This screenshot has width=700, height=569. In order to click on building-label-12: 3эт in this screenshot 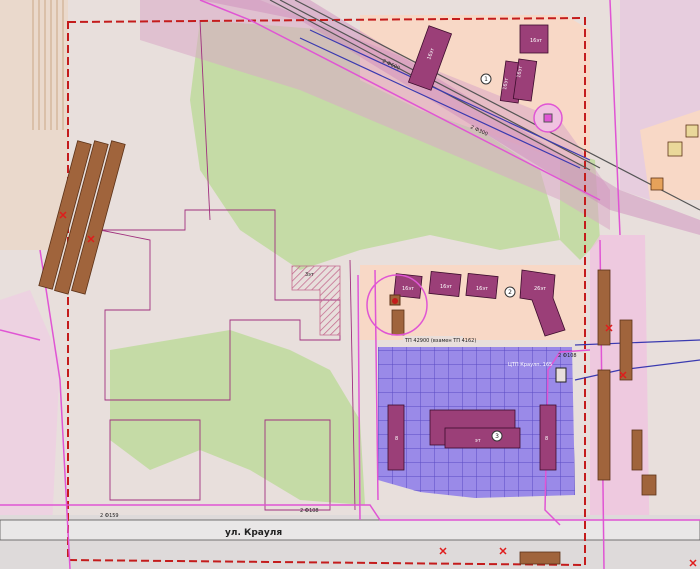, I will do `click(309, 275)`.